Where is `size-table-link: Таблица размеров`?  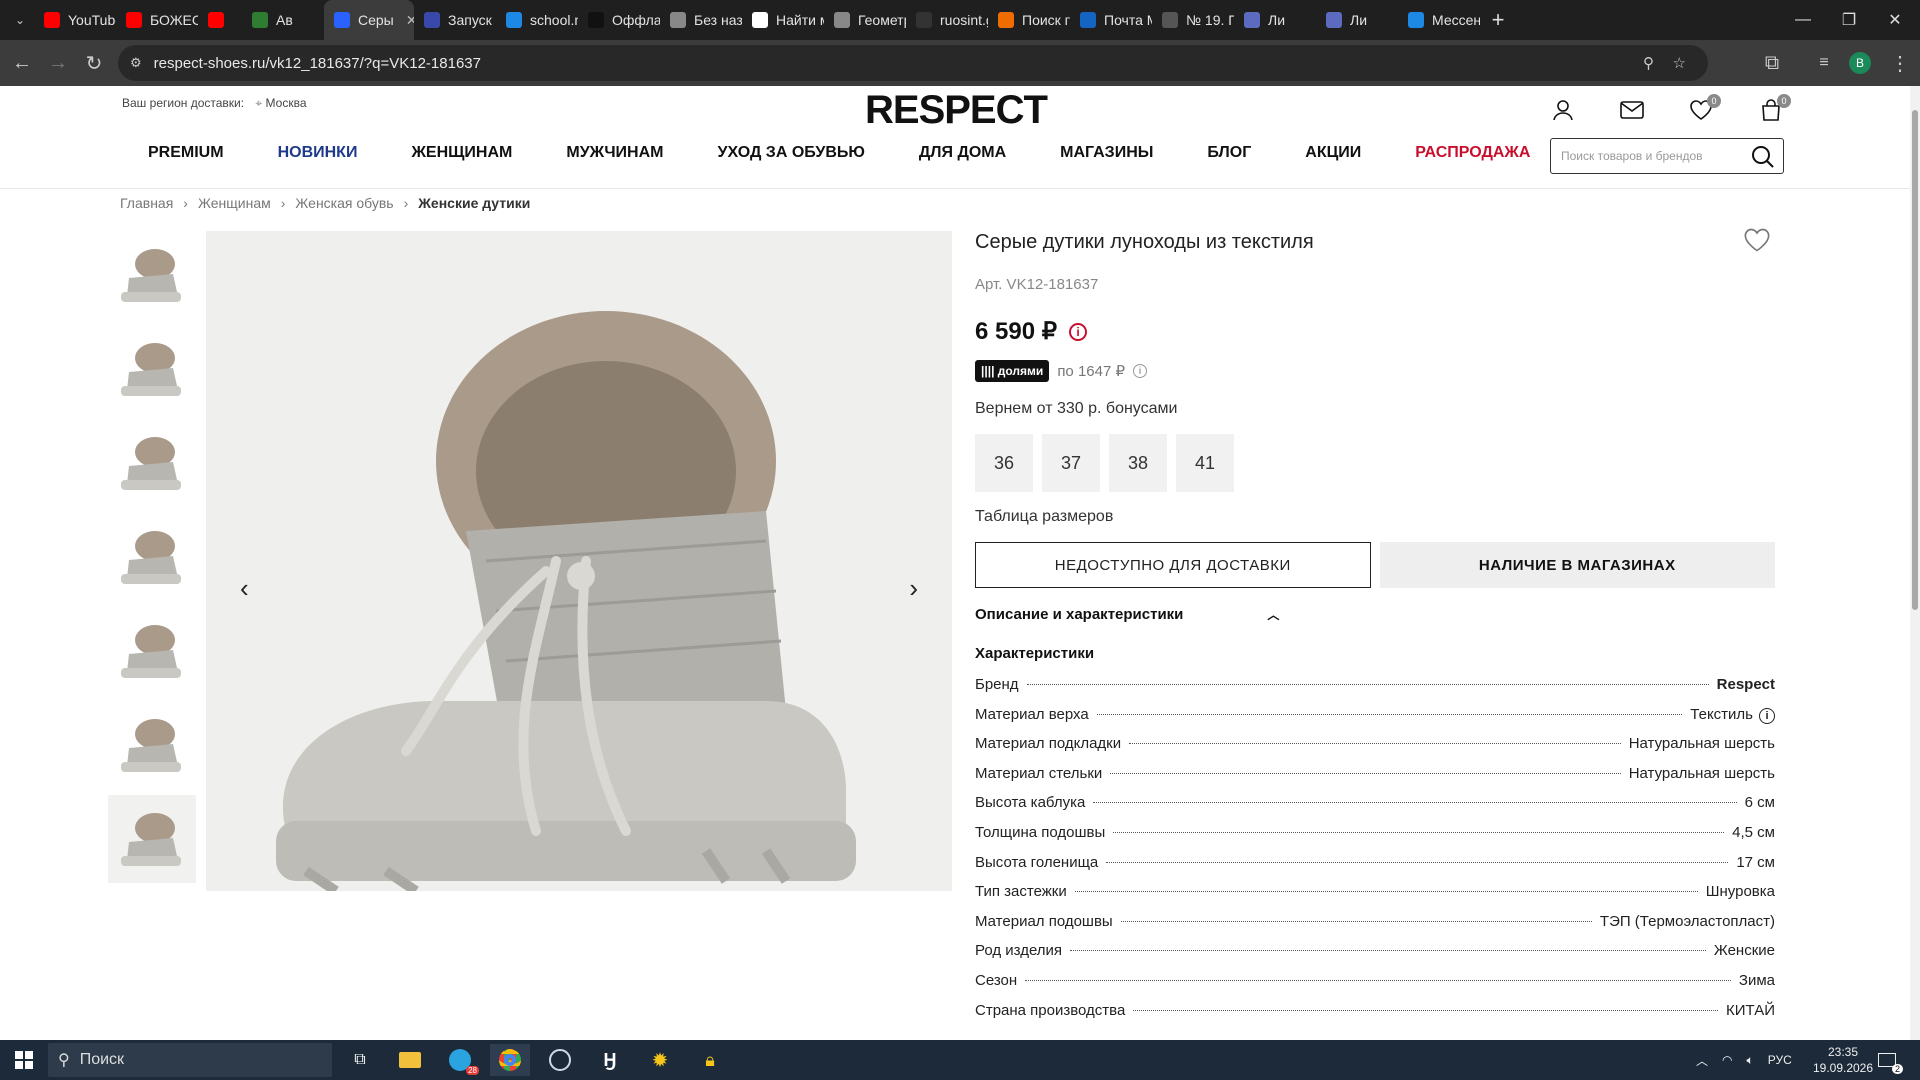 size-table-link: Таблица размеров is located at coordinates (1375, 517).